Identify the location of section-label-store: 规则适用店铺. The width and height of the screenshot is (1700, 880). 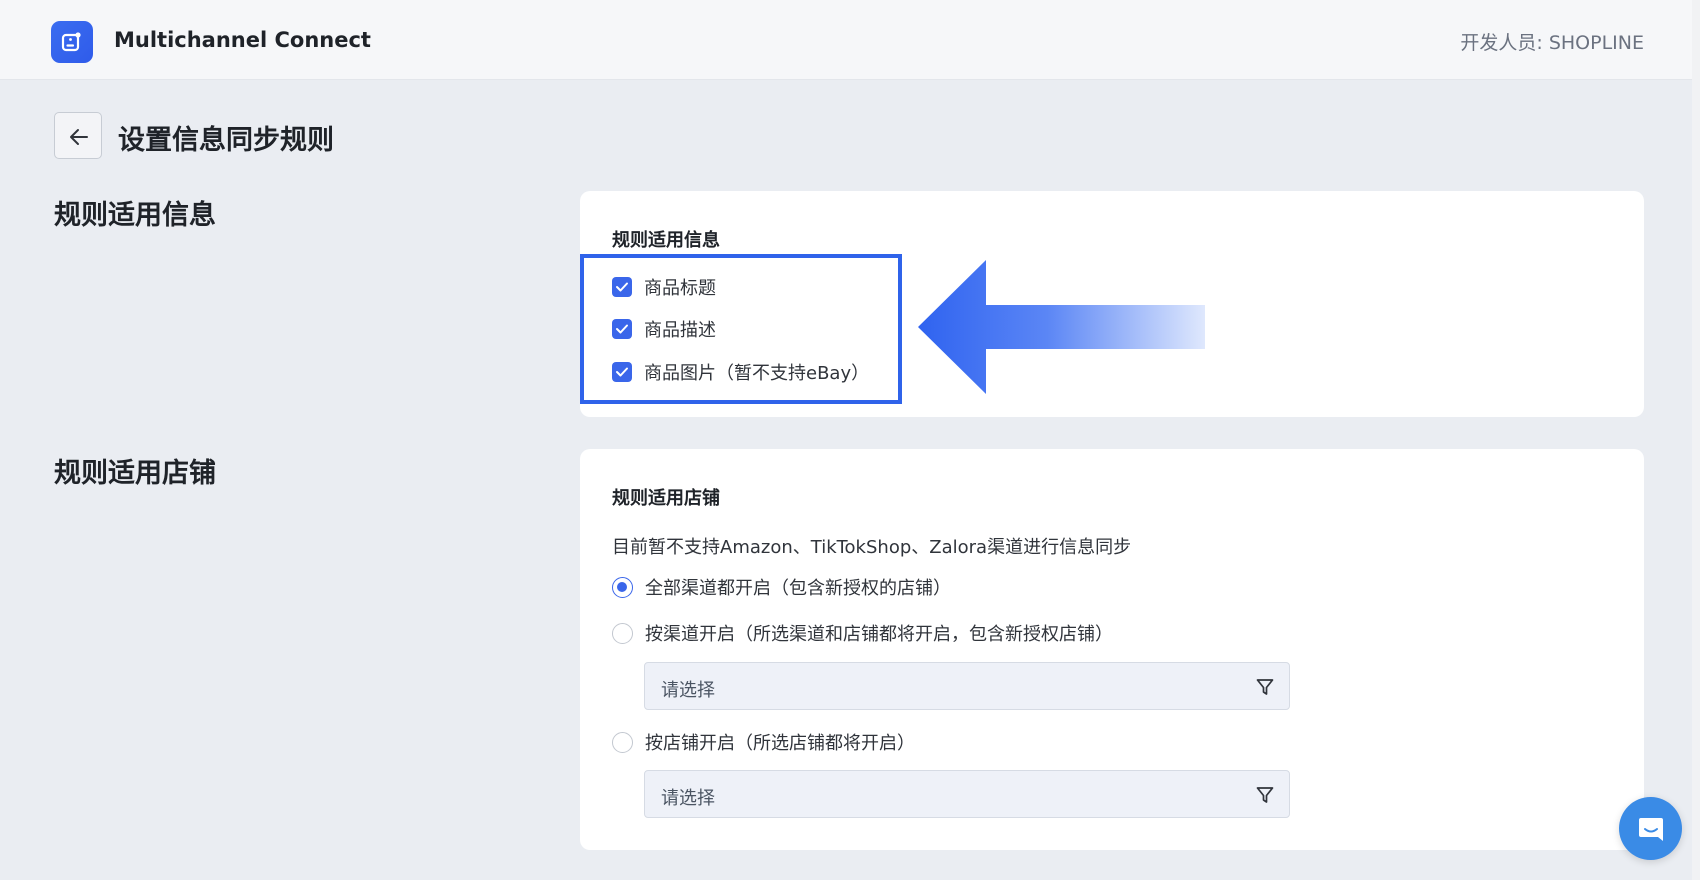
(135, 473).